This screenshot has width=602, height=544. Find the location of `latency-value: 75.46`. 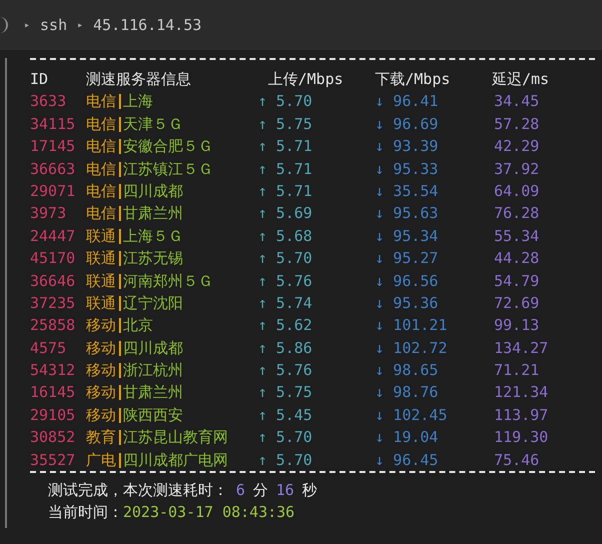

latency-value: 75.46 is located at coordinates (516, 460).